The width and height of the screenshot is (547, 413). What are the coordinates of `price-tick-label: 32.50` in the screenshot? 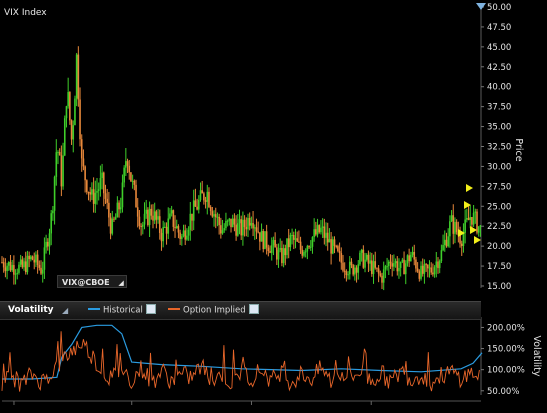 It's located at (499, 148).